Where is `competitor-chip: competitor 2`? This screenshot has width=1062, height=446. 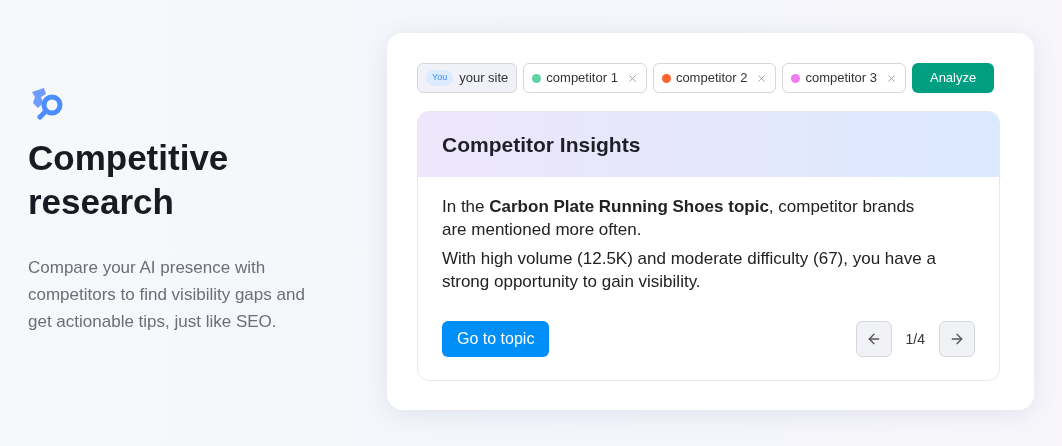 competitor-chip: competitor 2 is located at coordinates (714, 78).